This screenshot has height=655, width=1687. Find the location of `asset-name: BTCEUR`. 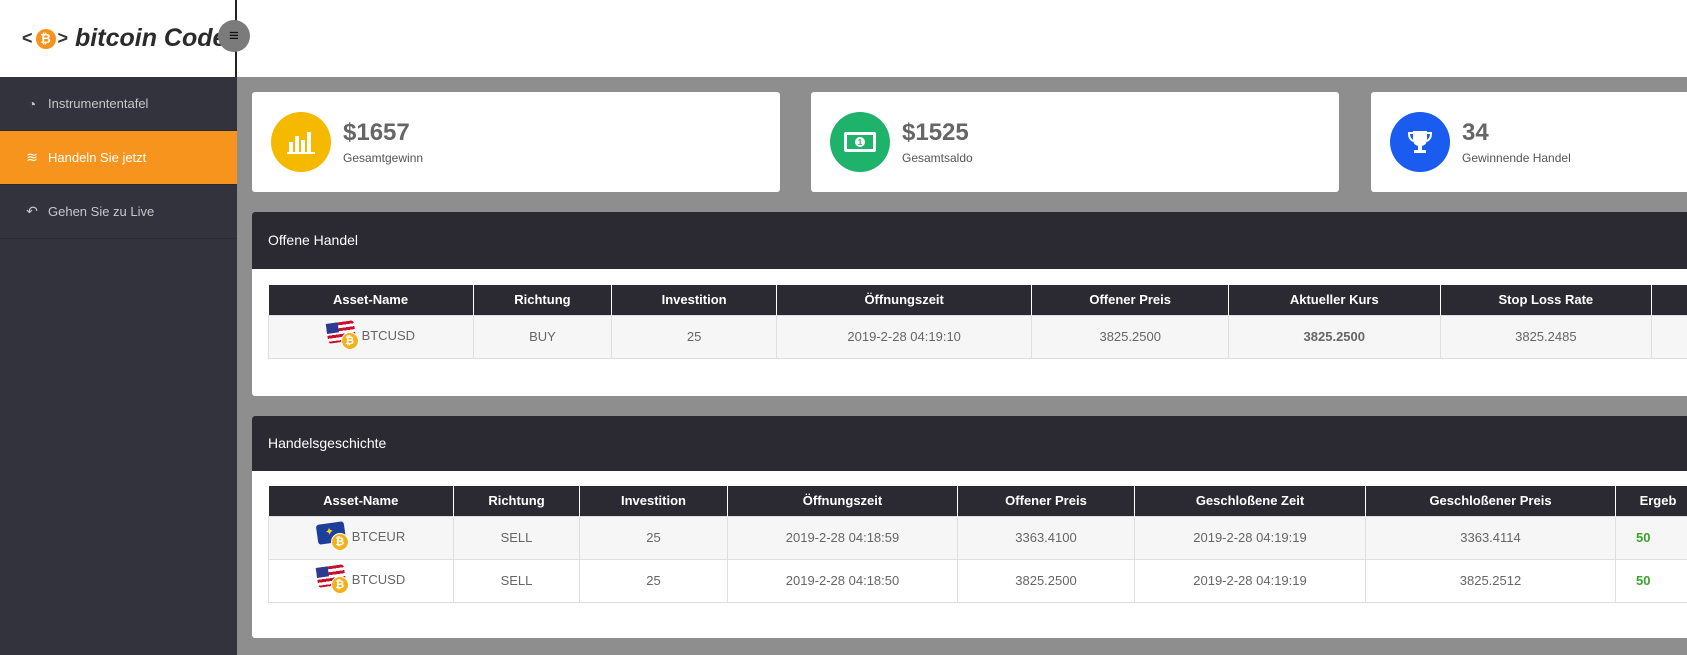

asset-name: BTCEUR is located at coordinates (378, 536).